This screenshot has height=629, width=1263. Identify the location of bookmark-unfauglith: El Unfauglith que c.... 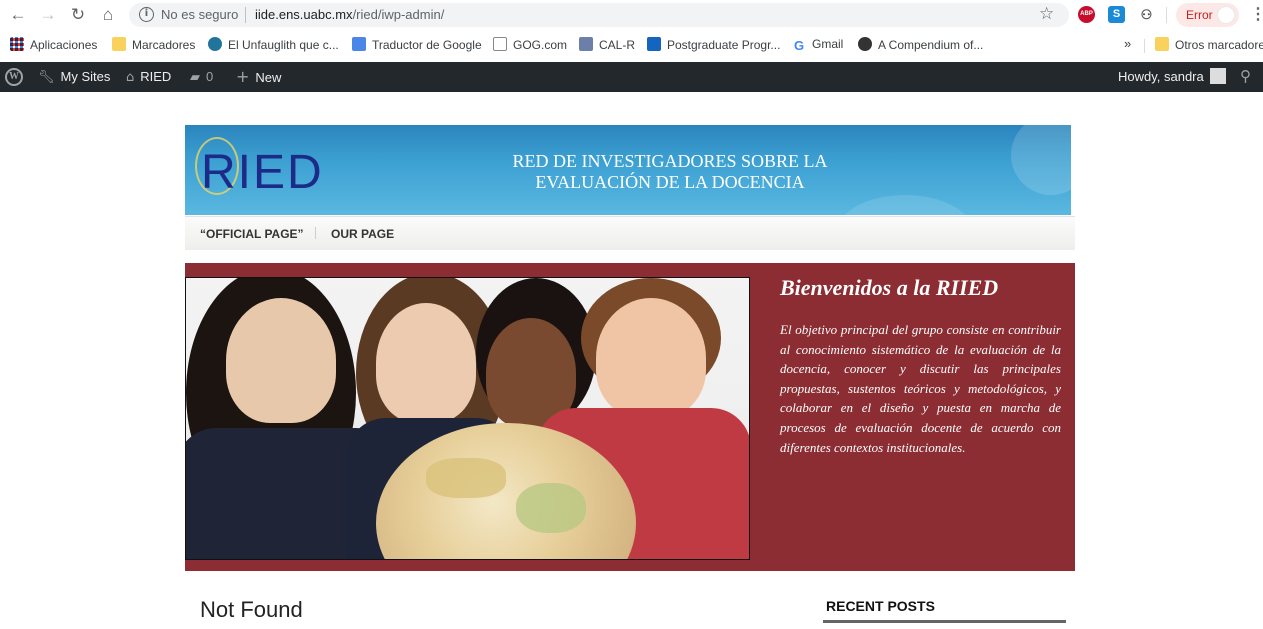
(273, 44).